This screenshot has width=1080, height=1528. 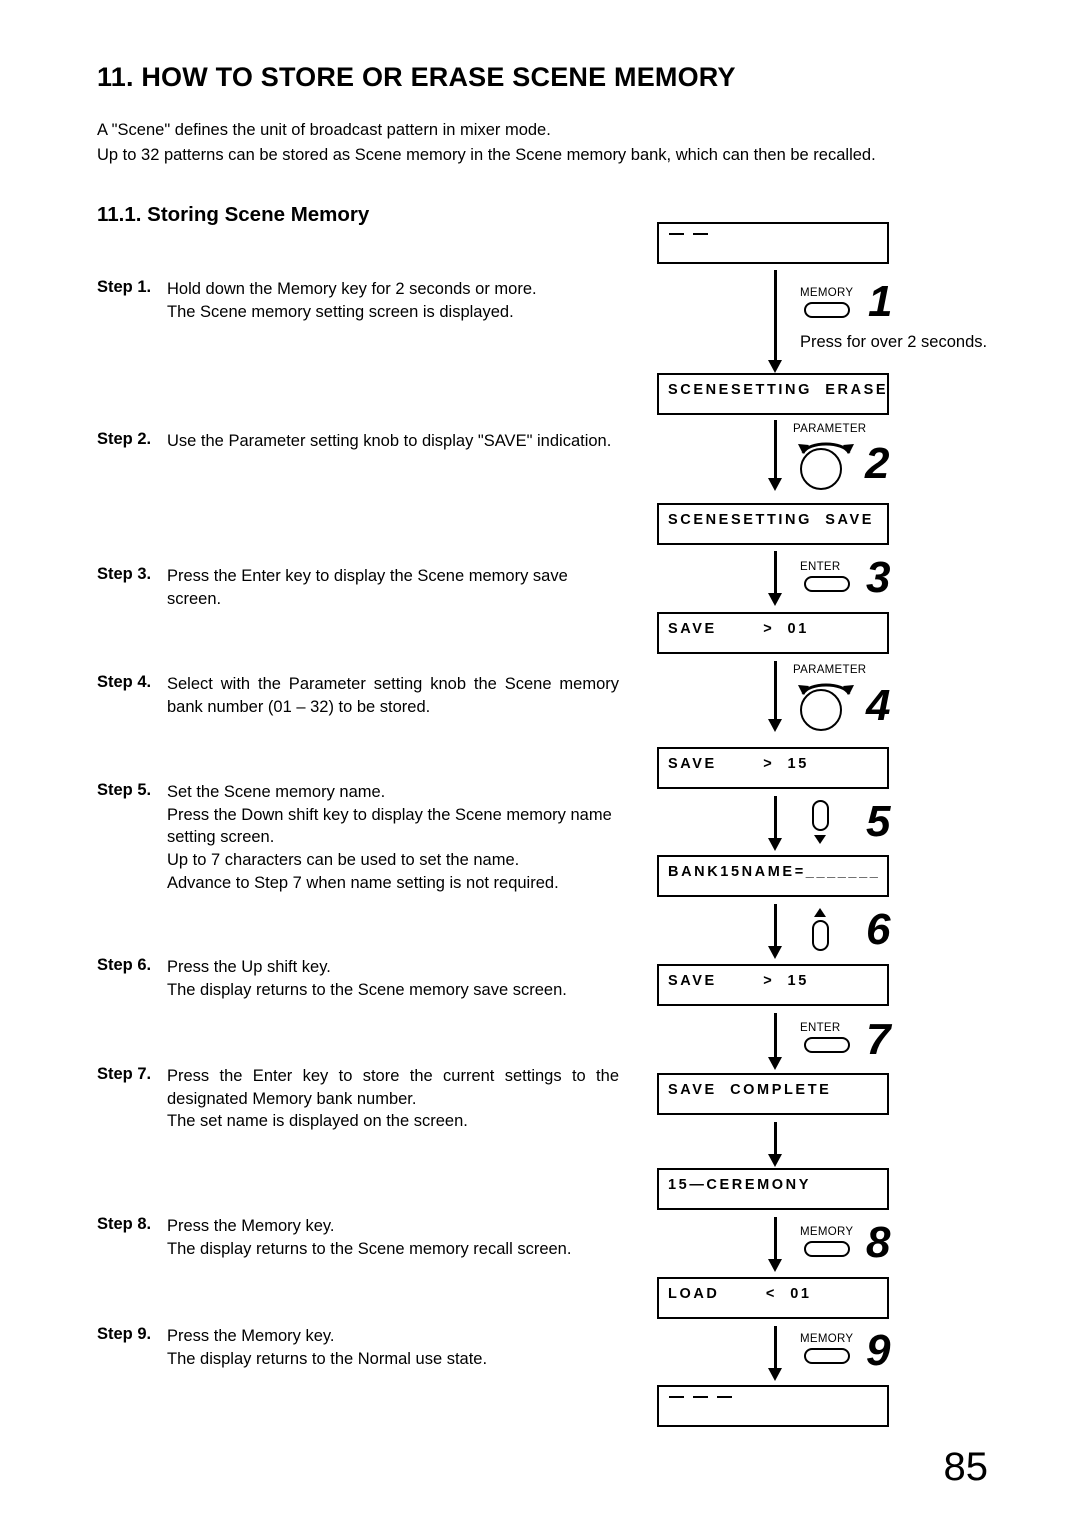 What do you see at coordinates (773, 1406) in the screenshot?
I see `display-initial-bottom` at bounding box center [773, 1406].